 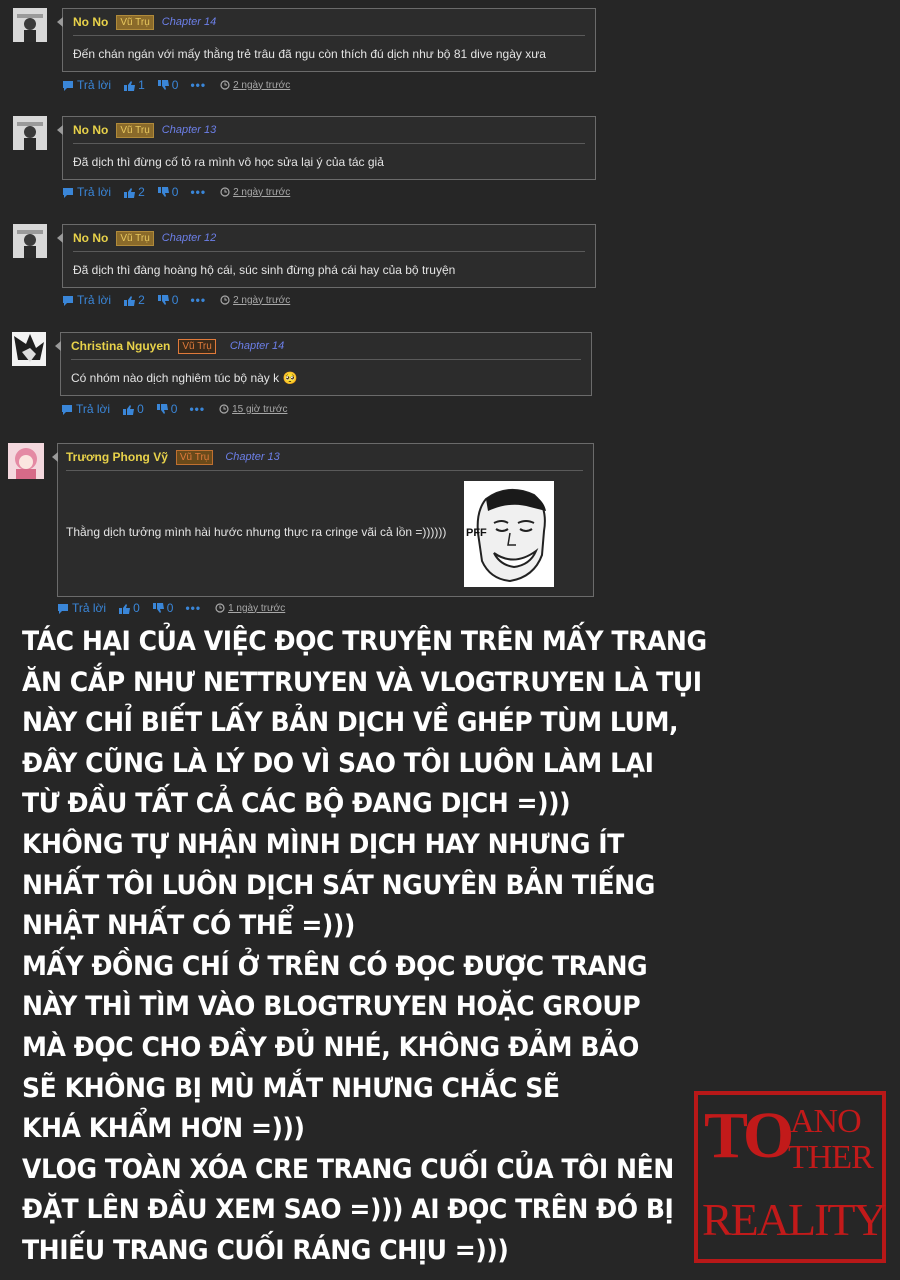 I want to click on note-line: này thì tìm vào blogtruyen hoặc group, so click(x=331, y=1007).